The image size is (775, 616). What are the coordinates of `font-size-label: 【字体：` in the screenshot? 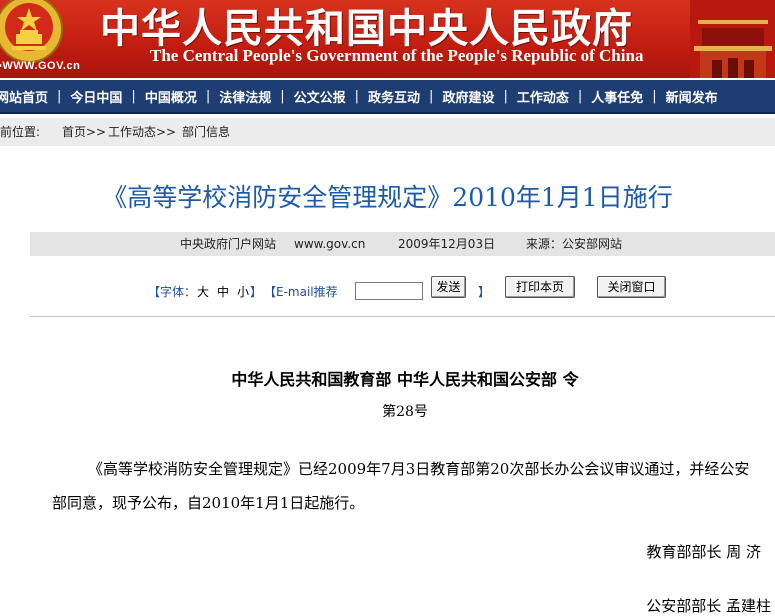 It's located at (172, 292).